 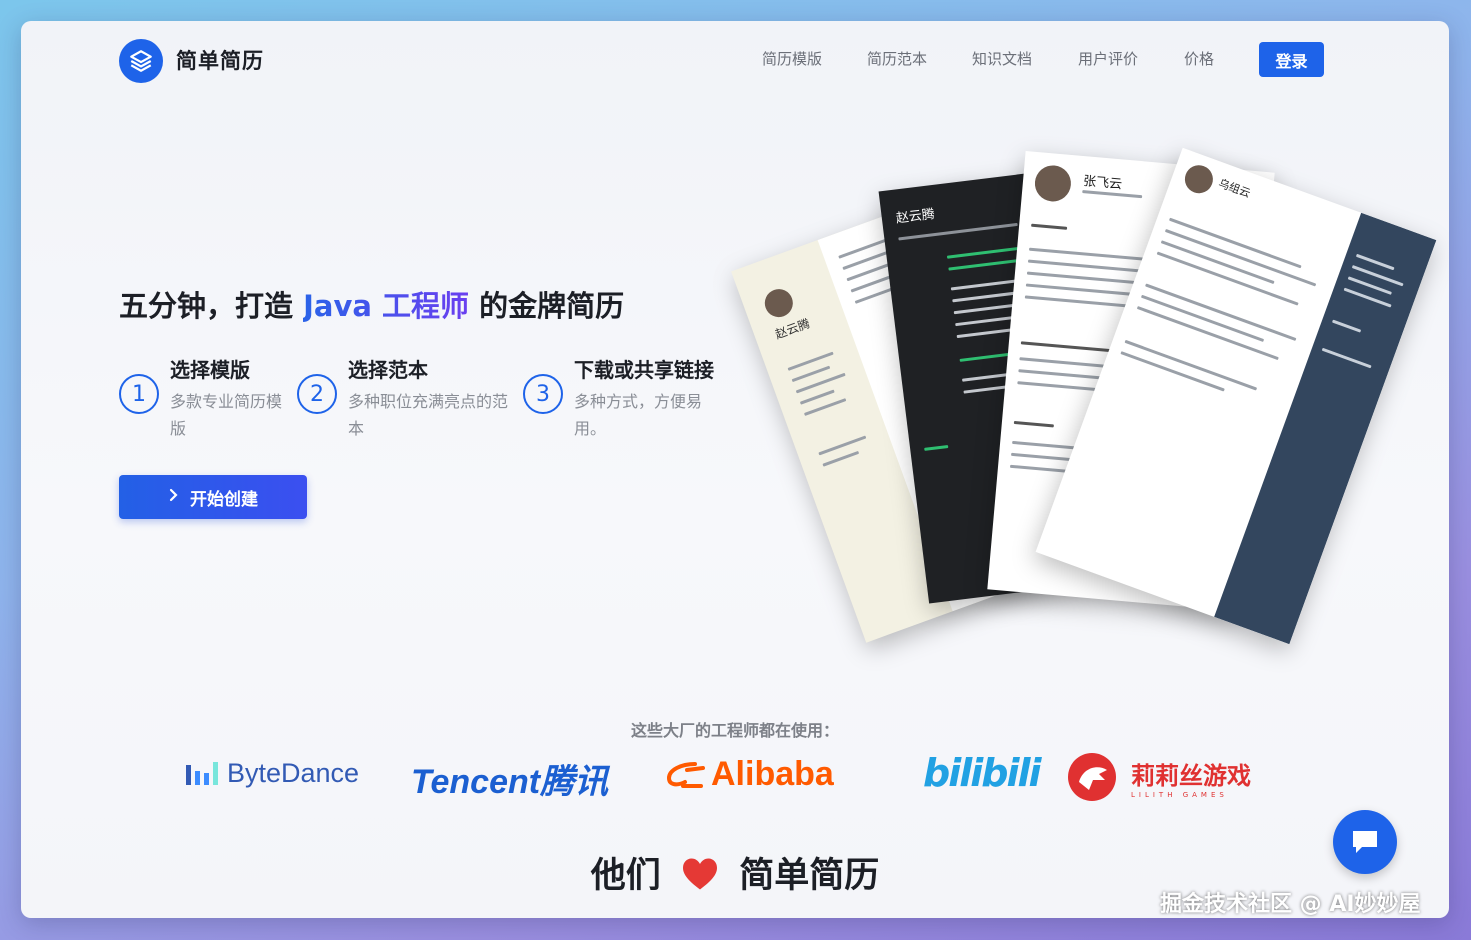 What do you see at coordinates (1365, 842) in the screenshot?
I see `chat-icon` at bounding box center [1365, 842].